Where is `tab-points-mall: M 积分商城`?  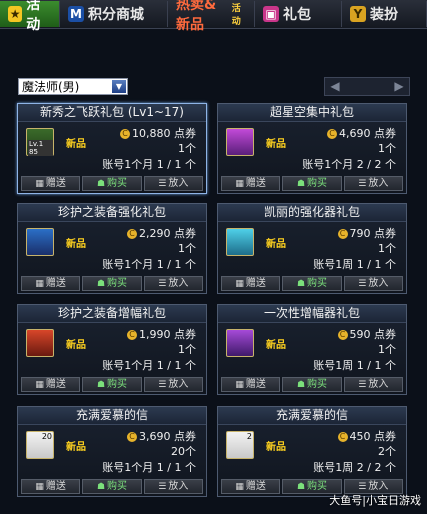 tab-points-mall: M 积分商城 is located at coordinates (114, 14).